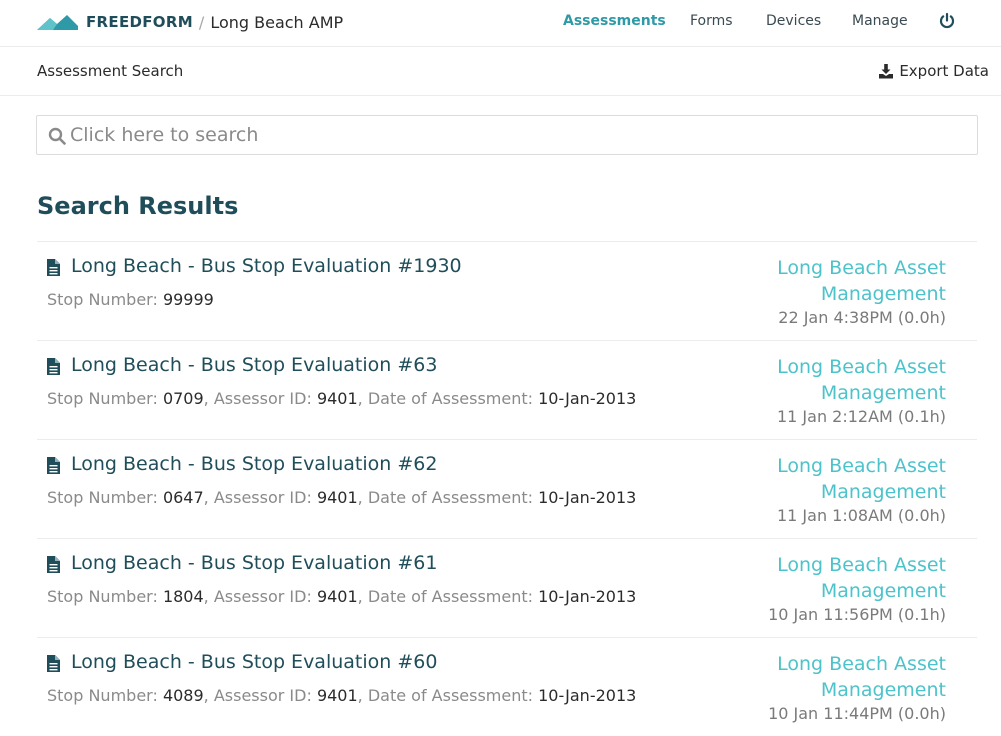 This screenshot has height=736, width=1001. I want to click on field-value: 1804, so click(183, 596).